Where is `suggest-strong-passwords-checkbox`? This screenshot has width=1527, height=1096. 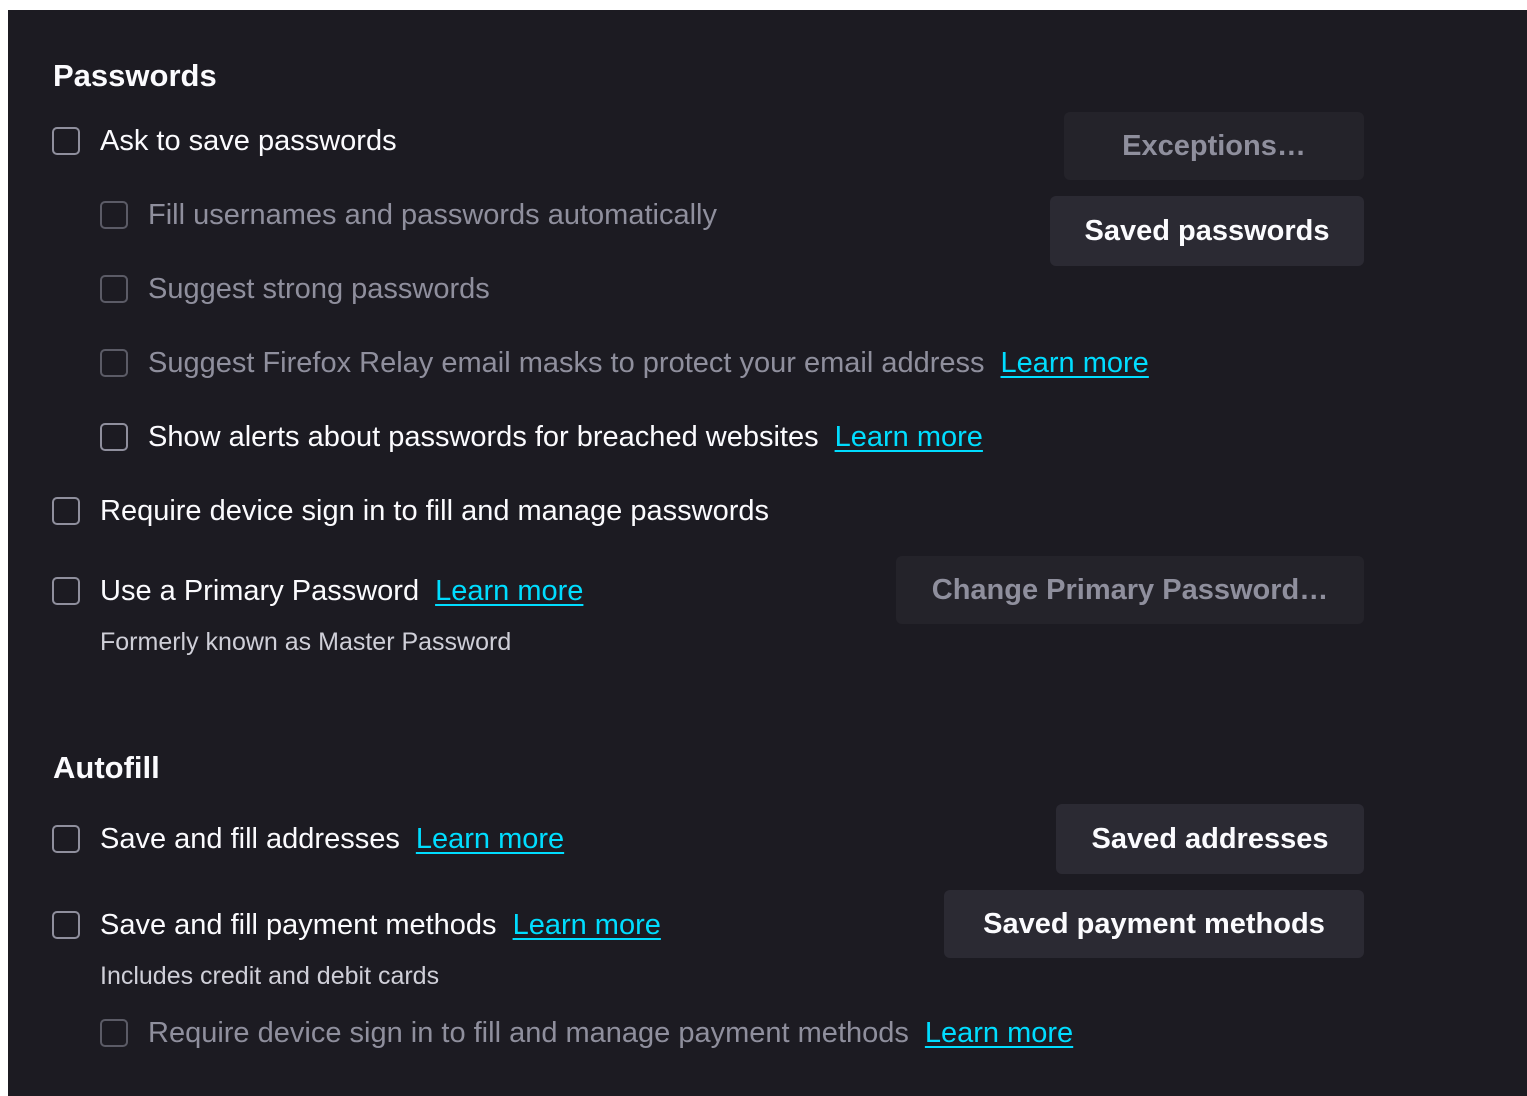 suggest-strong-passwords-checkbox is located at coordinates (114, 289).